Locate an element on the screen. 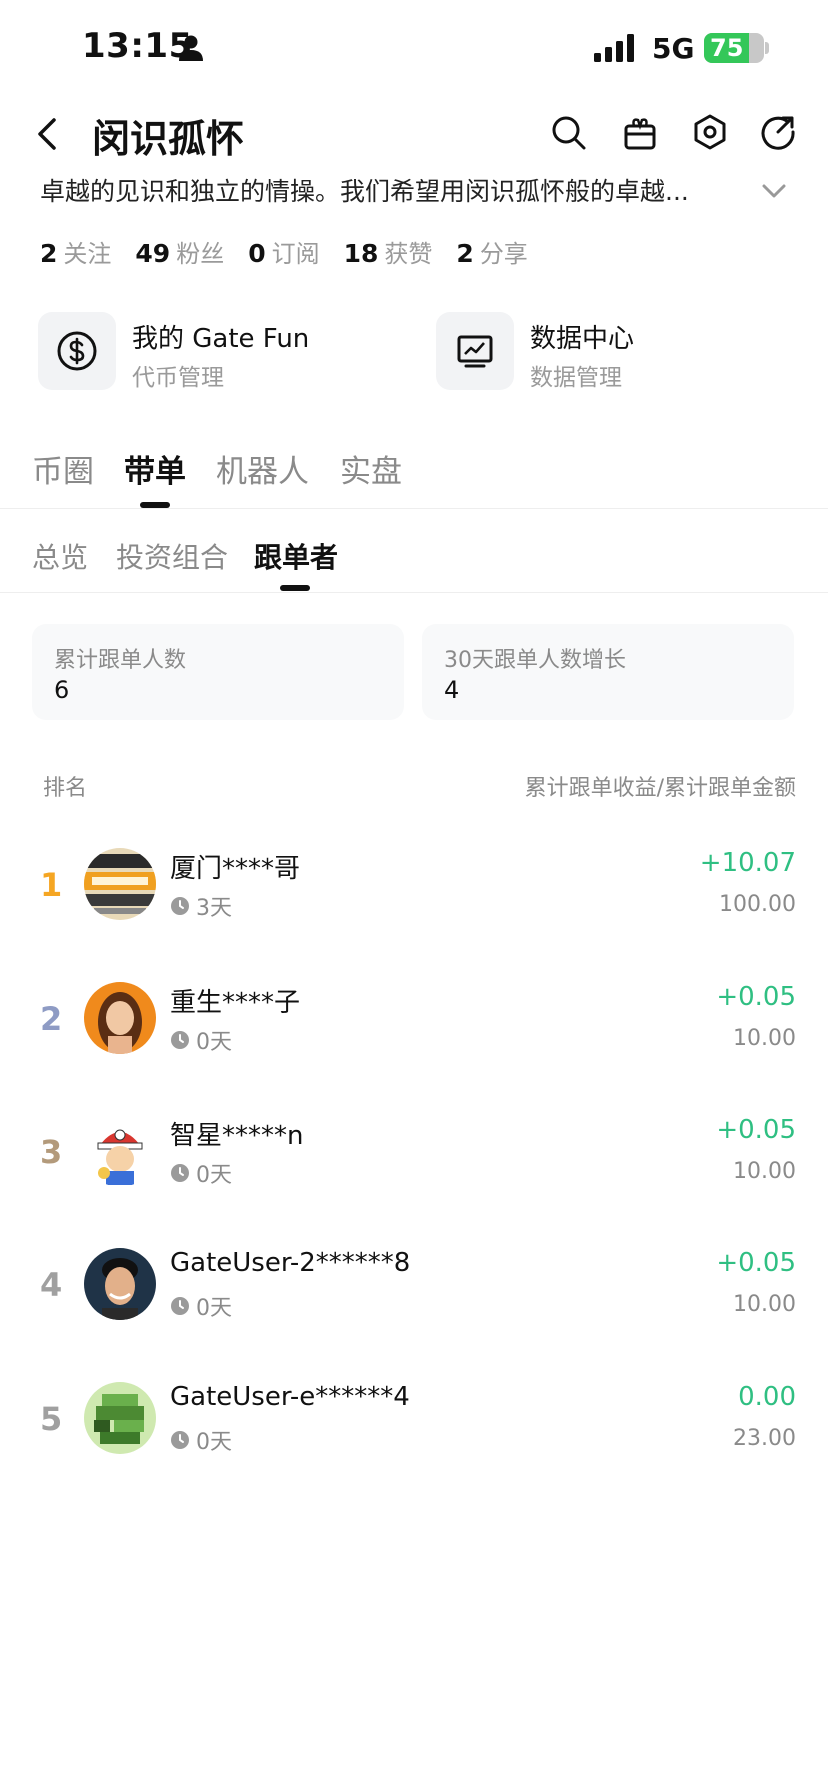 This screenshot has width=828, height=1792. gift-icon is located at coordinates (640, 132).